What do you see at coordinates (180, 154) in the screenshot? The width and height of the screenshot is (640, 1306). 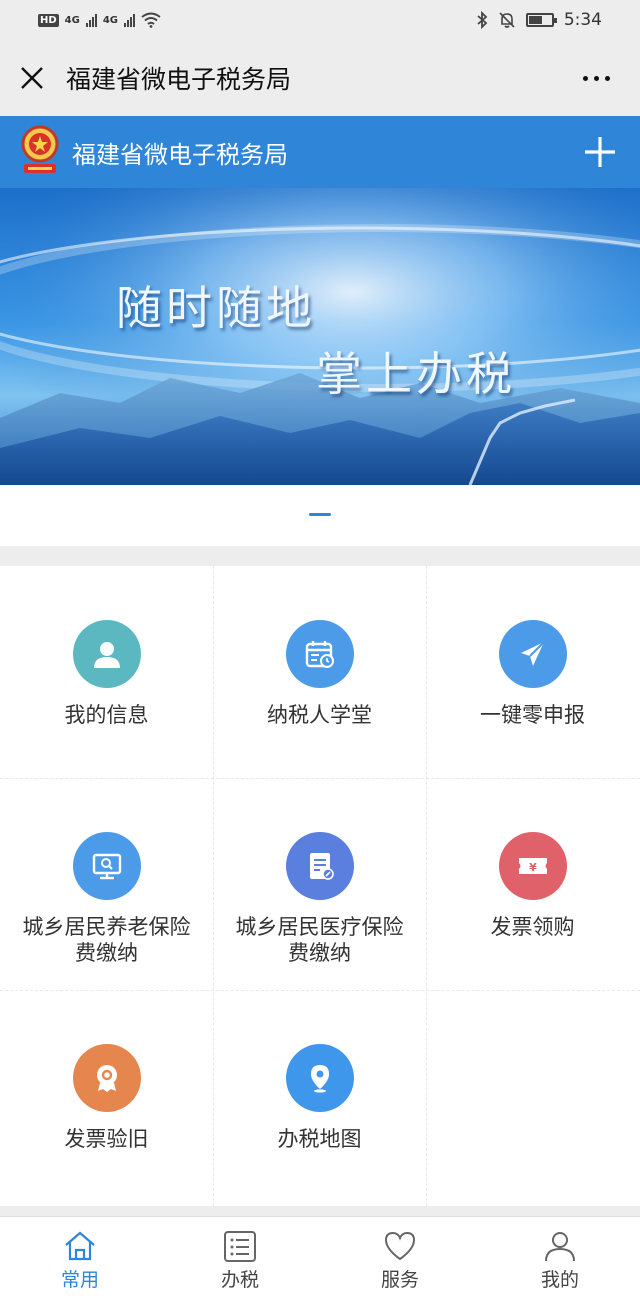 I see `app-title: 福建省微电子税务局` at bounding box center [180, 154].